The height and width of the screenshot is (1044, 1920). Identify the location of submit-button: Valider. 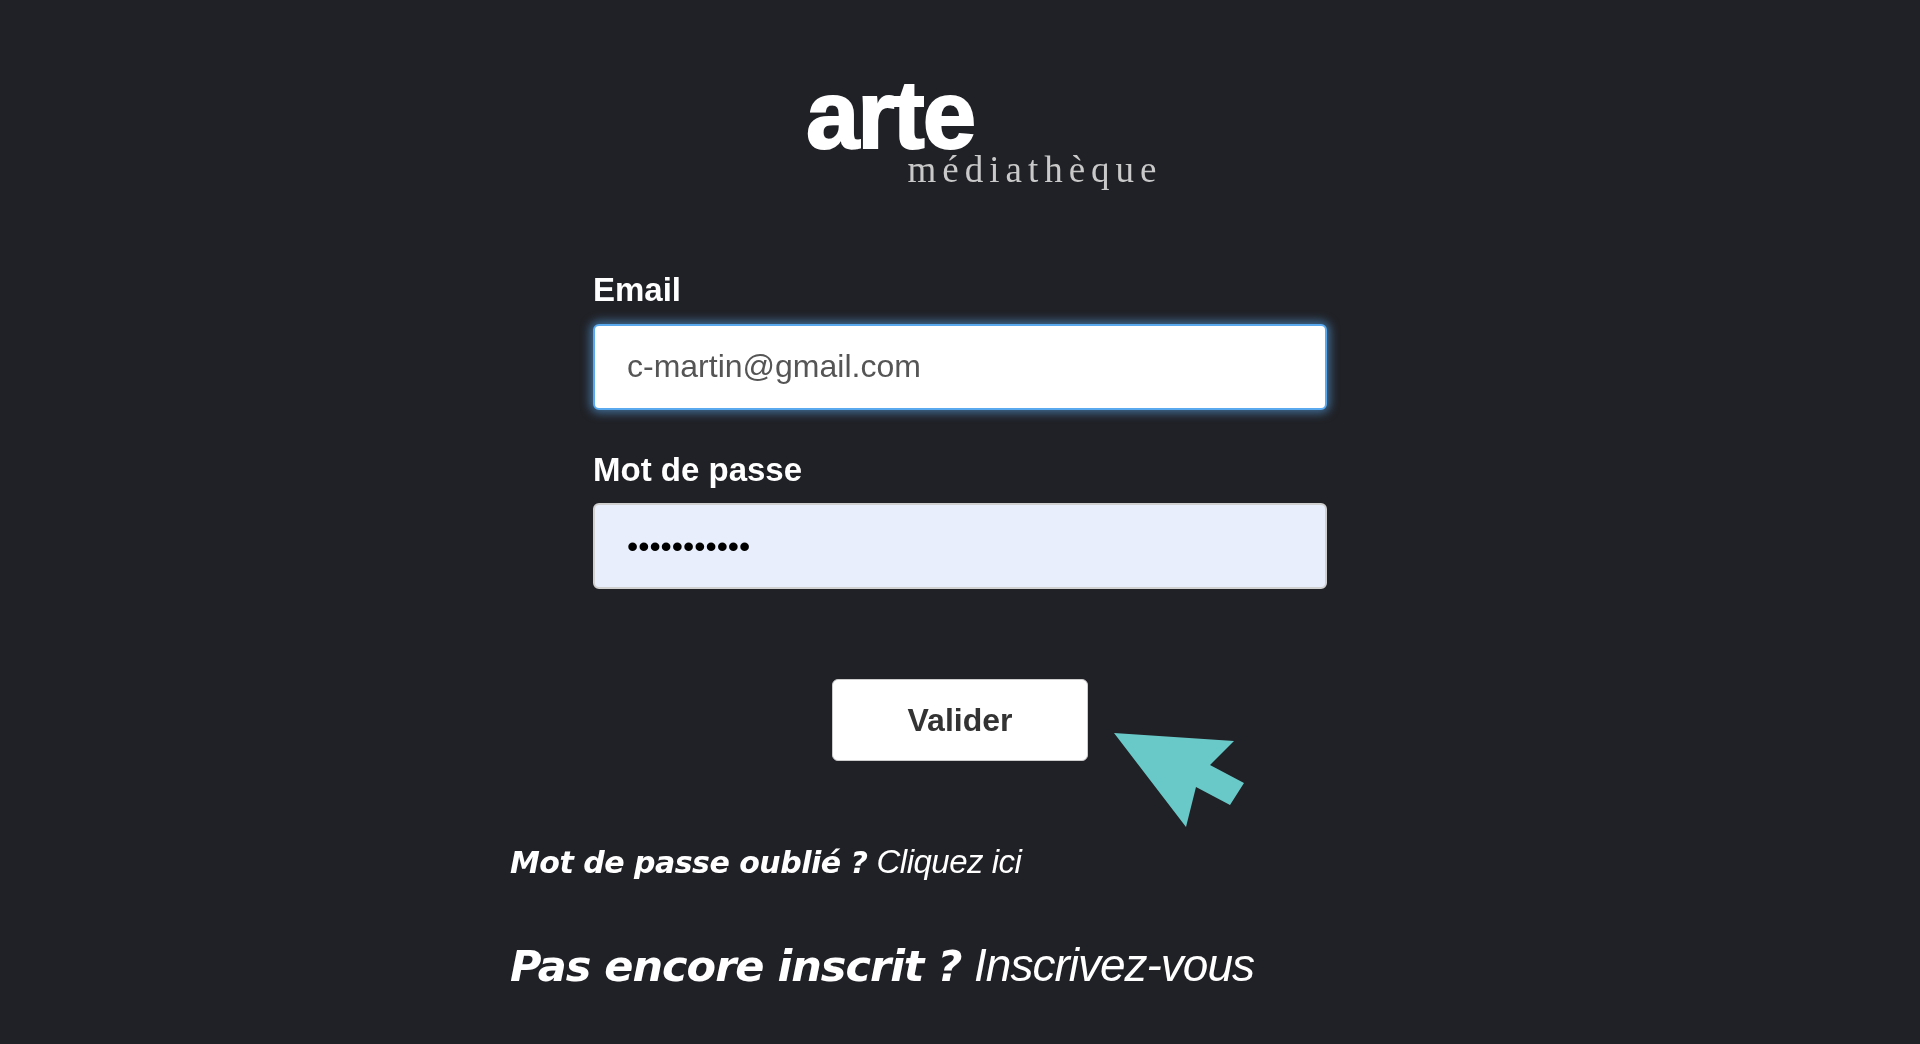
(960, 720).